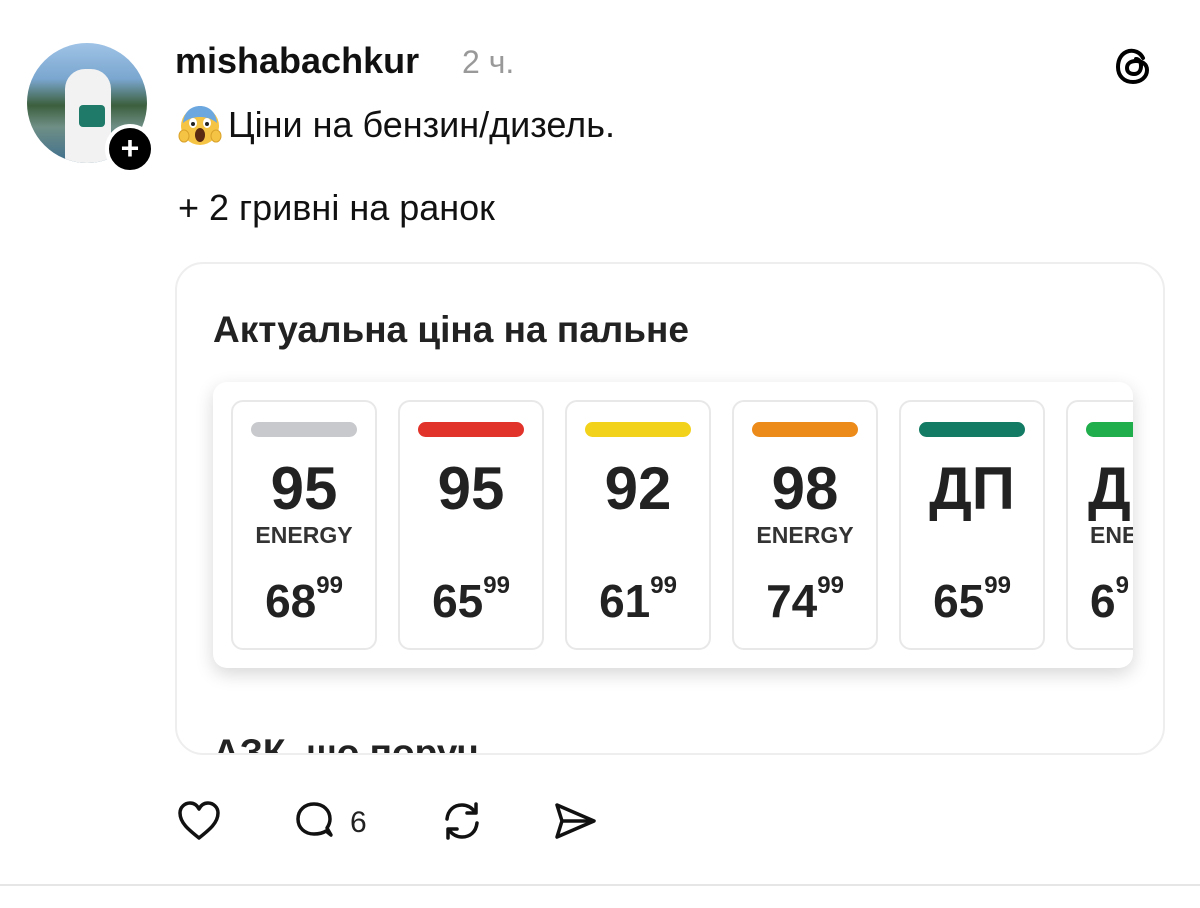 The height and width of the screenshot is (908, 1200). I want to click on fuel-grade: 98, so click(805, 488).